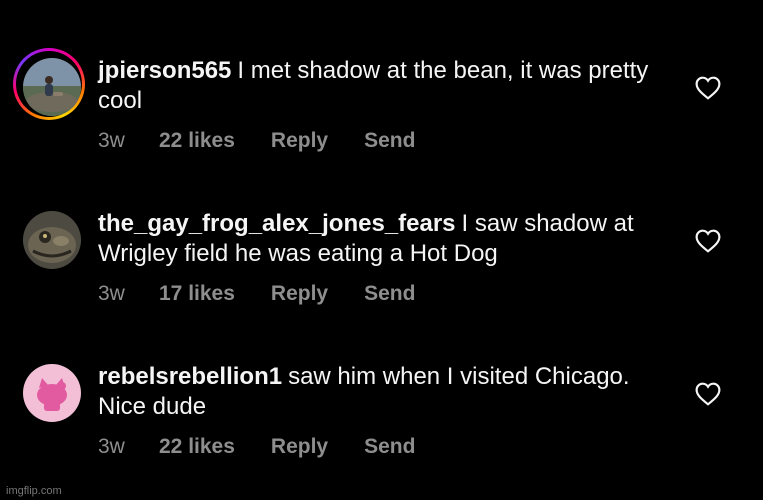 This screenshot has width=763, height=500. Describe the element at coordinates (164, 70) in the screenshot. I see `username: jpierson565` at that location.